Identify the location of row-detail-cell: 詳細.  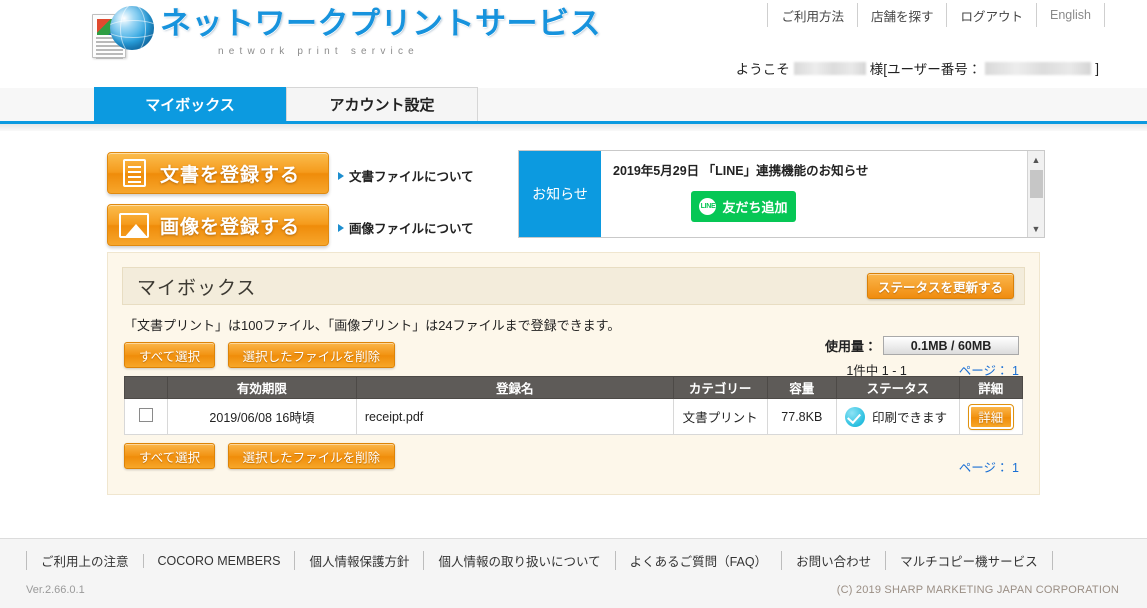
(991, 416).